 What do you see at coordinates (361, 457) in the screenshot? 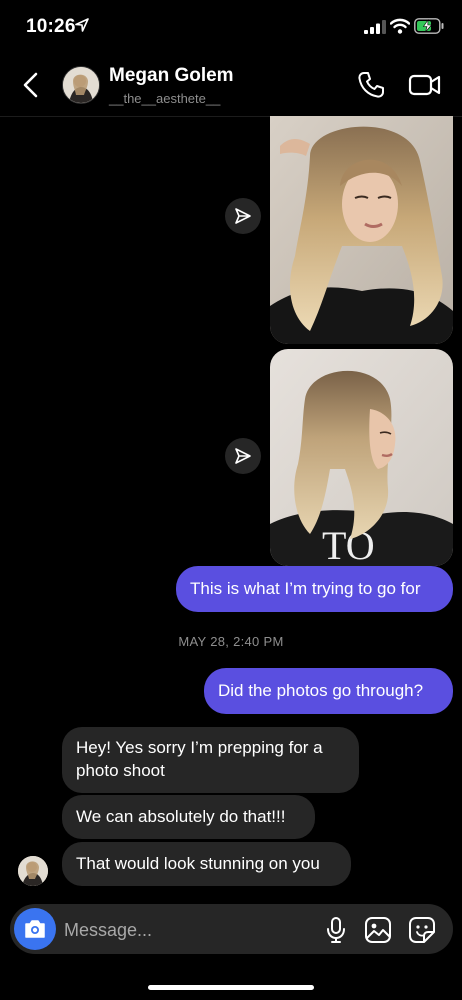
I see `shared-photo: TO` at bounding box center [361, 457].